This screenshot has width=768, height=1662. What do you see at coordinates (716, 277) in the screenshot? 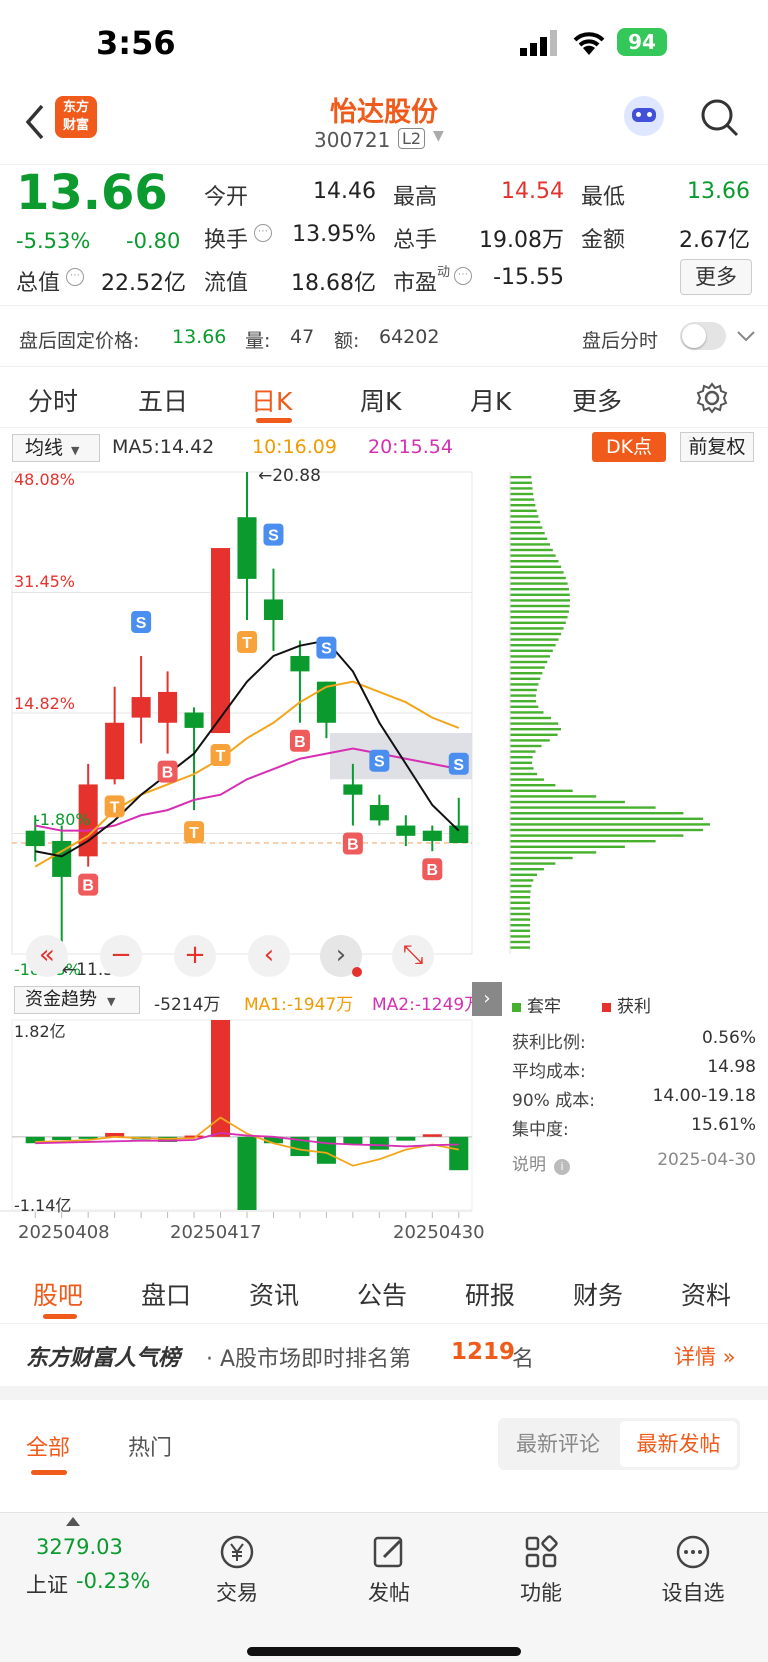
I see `more-button: 更多` at bounding box center [716, 277].